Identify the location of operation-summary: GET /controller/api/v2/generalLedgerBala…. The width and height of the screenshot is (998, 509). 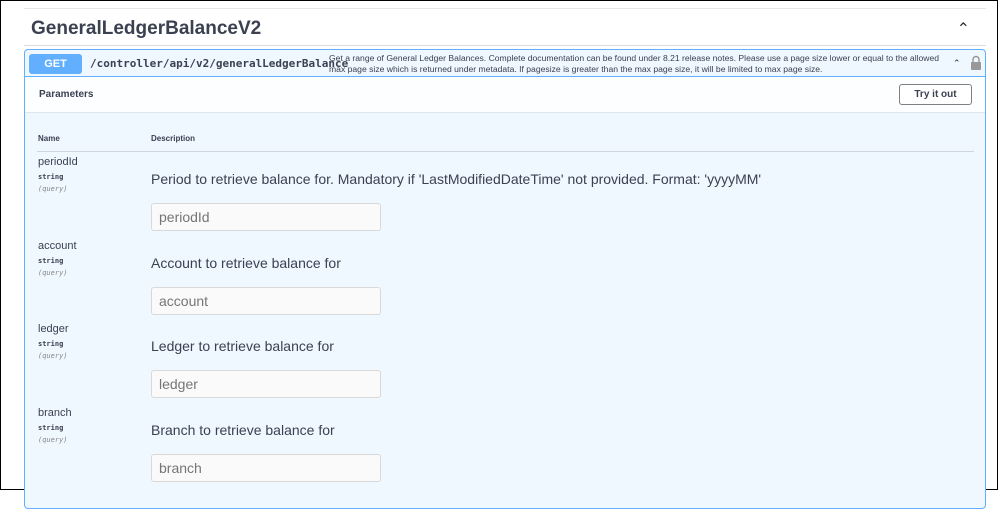
(505, 63).